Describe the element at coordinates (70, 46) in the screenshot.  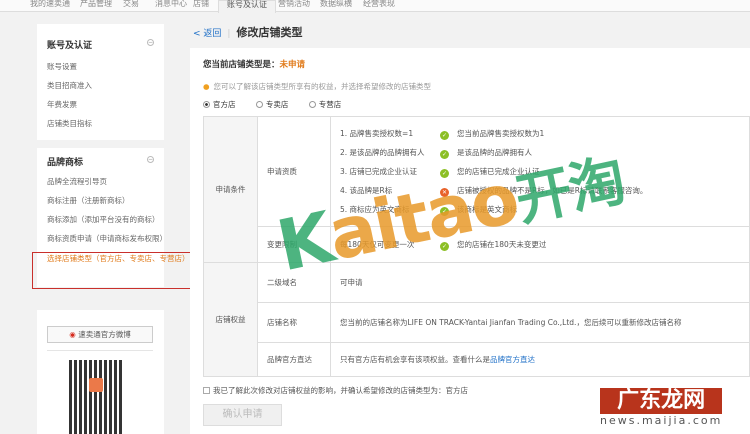
I see `sidebar-group-title: 账号及认证` at that location.